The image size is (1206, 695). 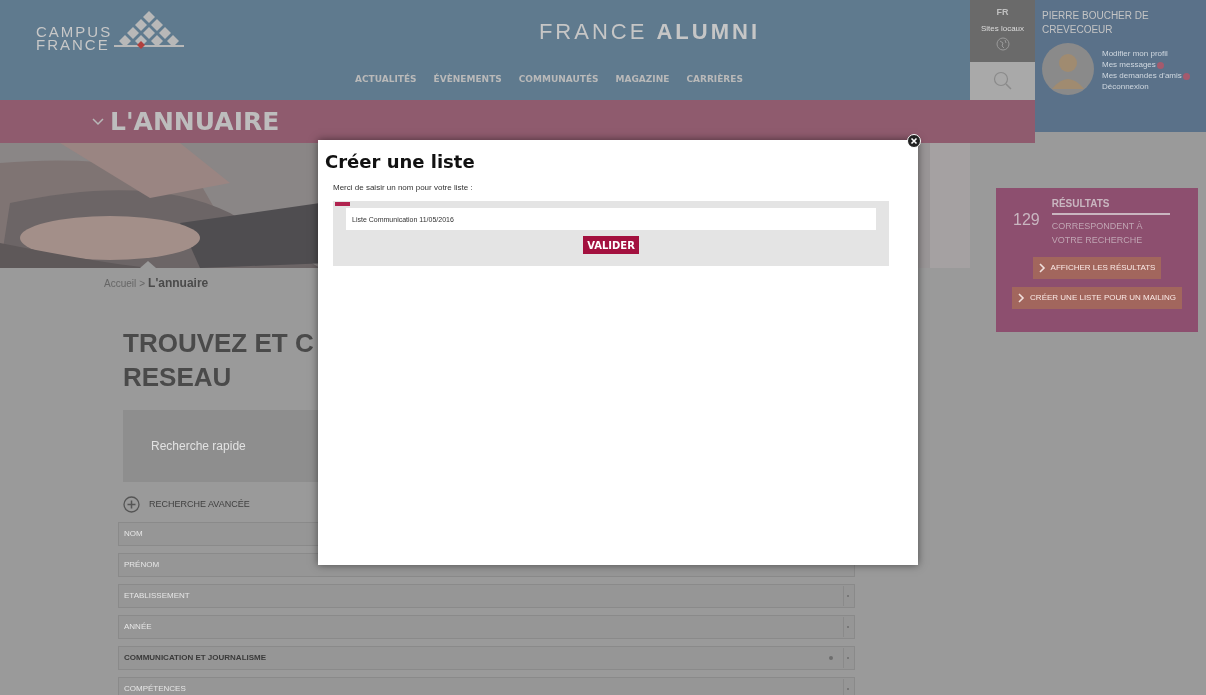 I want to click on nav-link: ÉVÈNEMENTS, so click(x=467, y=80).